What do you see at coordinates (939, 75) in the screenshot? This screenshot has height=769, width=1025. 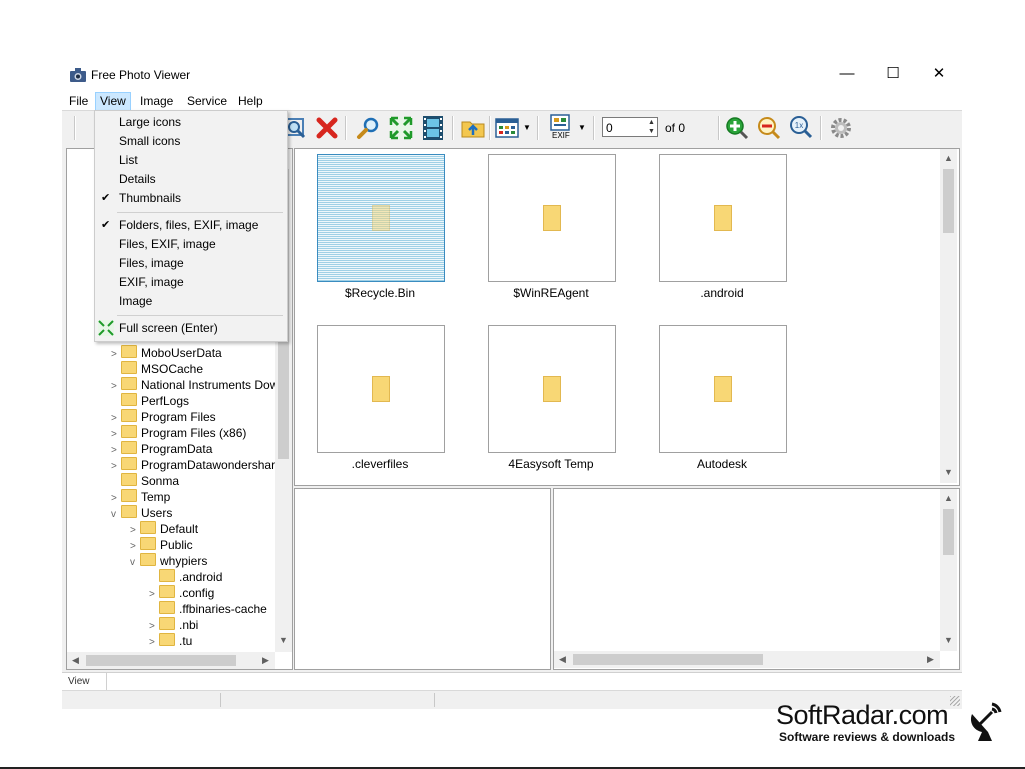 I see `close-button: ✕` at bounding box center [939, 75].